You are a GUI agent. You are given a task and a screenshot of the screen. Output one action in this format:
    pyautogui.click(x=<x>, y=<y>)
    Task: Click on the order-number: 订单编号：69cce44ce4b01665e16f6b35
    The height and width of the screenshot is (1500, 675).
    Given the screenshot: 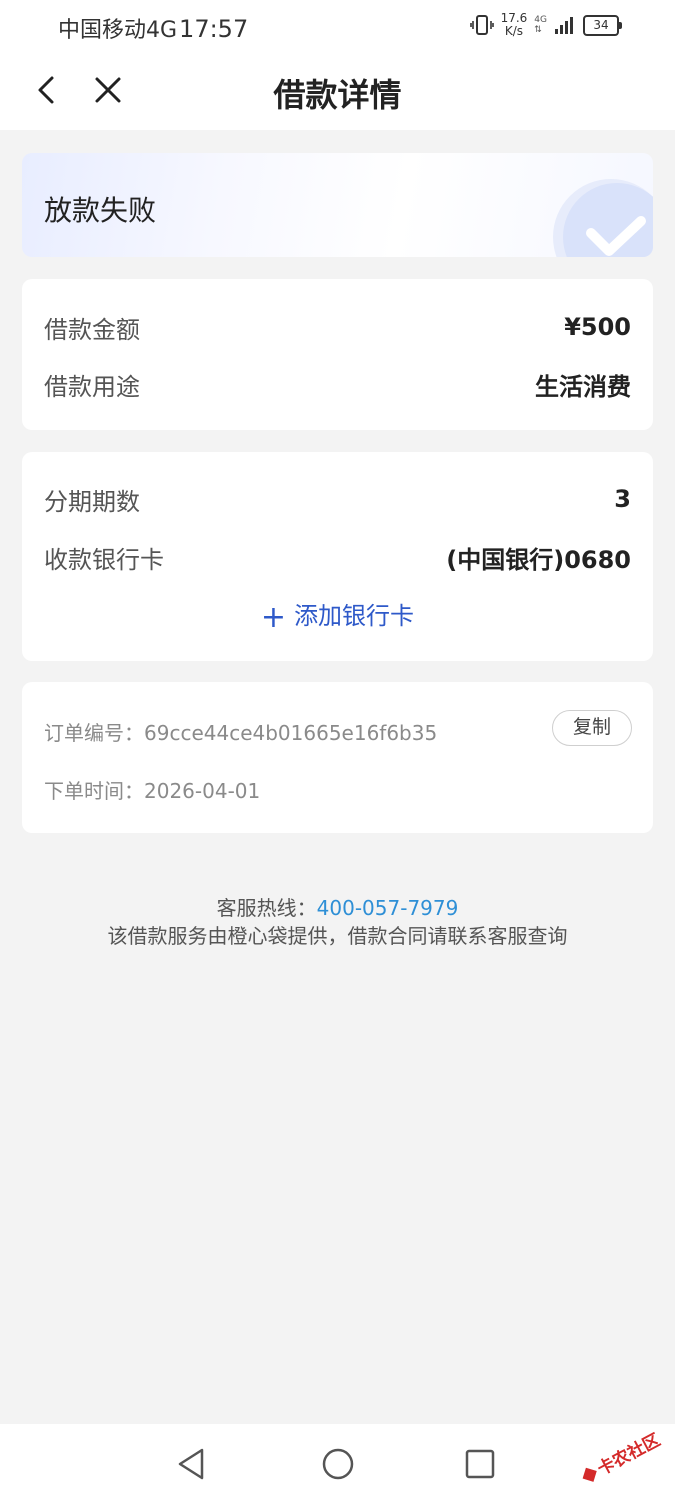 What is the action you would take?
    pyautogui.click(x=240, y=731)
    